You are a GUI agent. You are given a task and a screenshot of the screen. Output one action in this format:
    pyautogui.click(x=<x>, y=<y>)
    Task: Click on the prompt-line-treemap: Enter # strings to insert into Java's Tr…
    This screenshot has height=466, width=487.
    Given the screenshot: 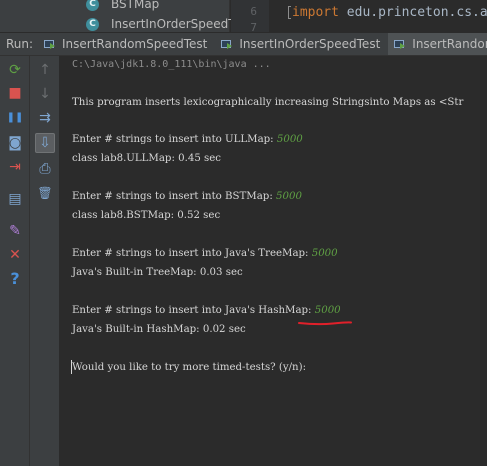 What is the action you would take?
    pyautogui.click(x=205, y=254)
    